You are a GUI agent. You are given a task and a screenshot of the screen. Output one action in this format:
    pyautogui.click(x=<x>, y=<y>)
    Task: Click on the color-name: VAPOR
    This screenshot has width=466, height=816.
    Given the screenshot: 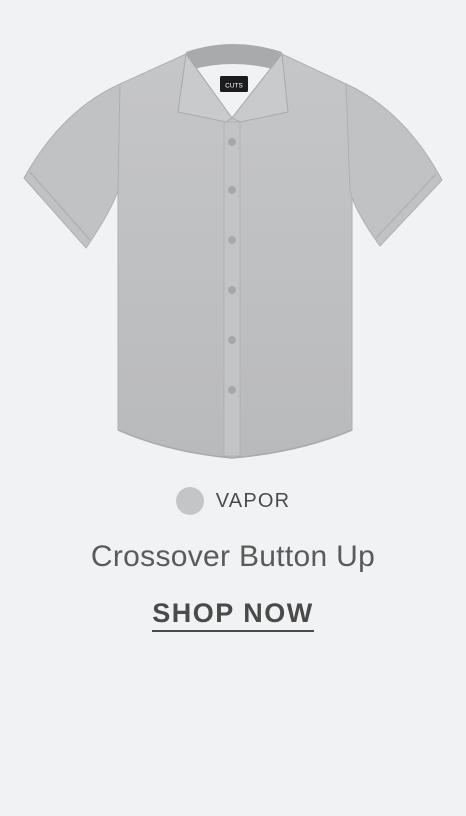 What is the action you would take?
    pyautogui.click(x=253, y=500)
    